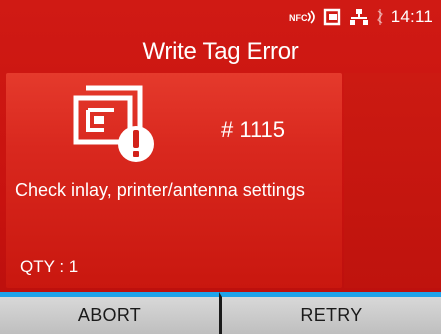 This screenshot has width=441, height=334. I want to click on network-icon, so click(359, 17).